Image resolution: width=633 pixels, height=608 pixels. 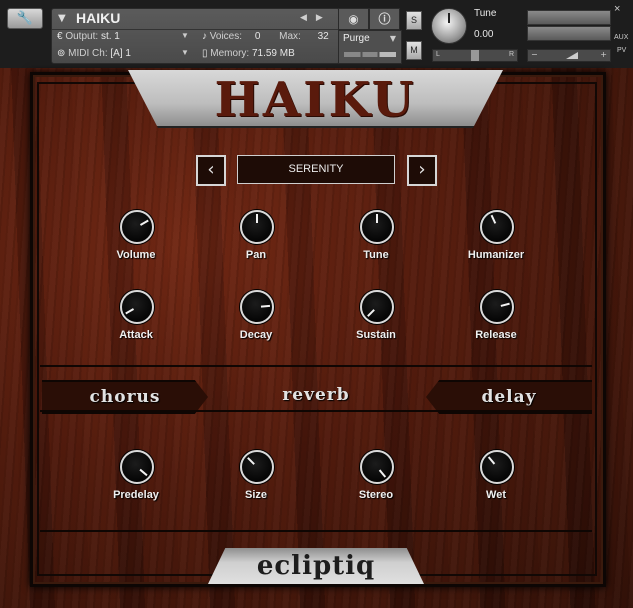 What do you see at coordinates (496, 495) in the screenshot?
I see `wet-label: Wet` at bounding box center [496, 495].